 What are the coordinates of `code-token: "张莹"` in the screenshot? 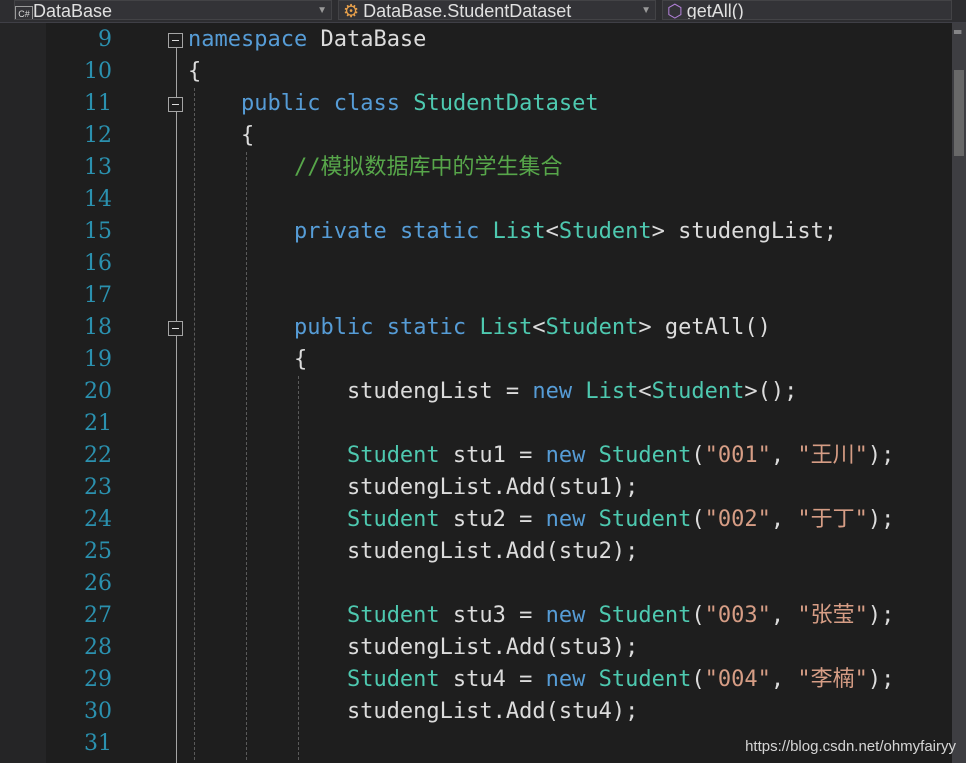 It's located at (832, 615).